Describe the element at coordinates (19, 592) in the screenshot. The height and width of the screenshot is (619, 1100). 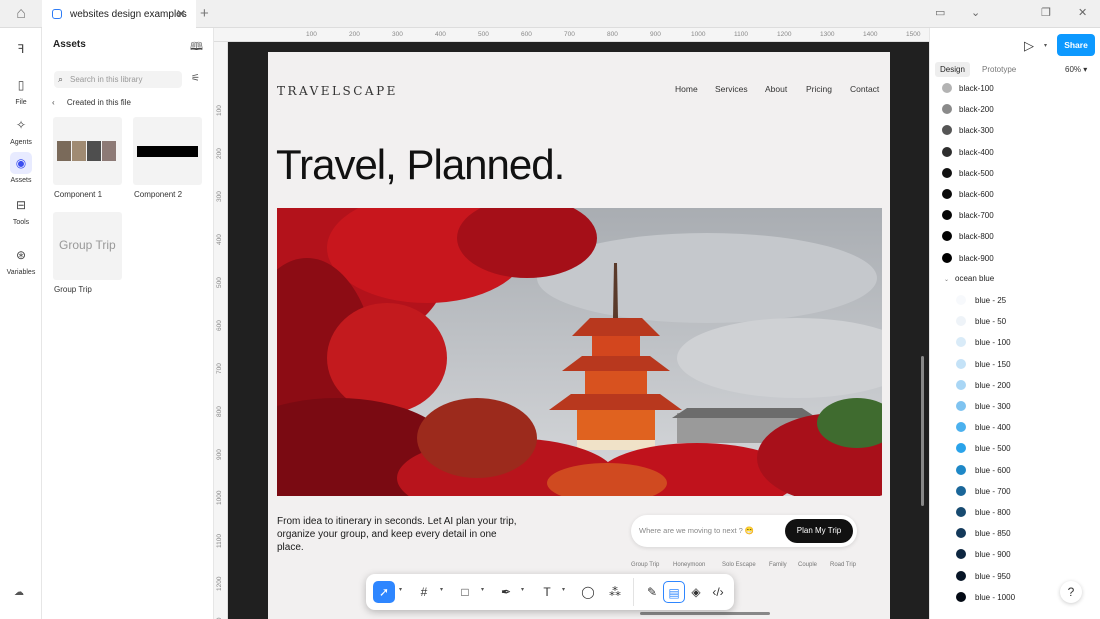
I see `cloud-sync-icon: ☁` at that location.